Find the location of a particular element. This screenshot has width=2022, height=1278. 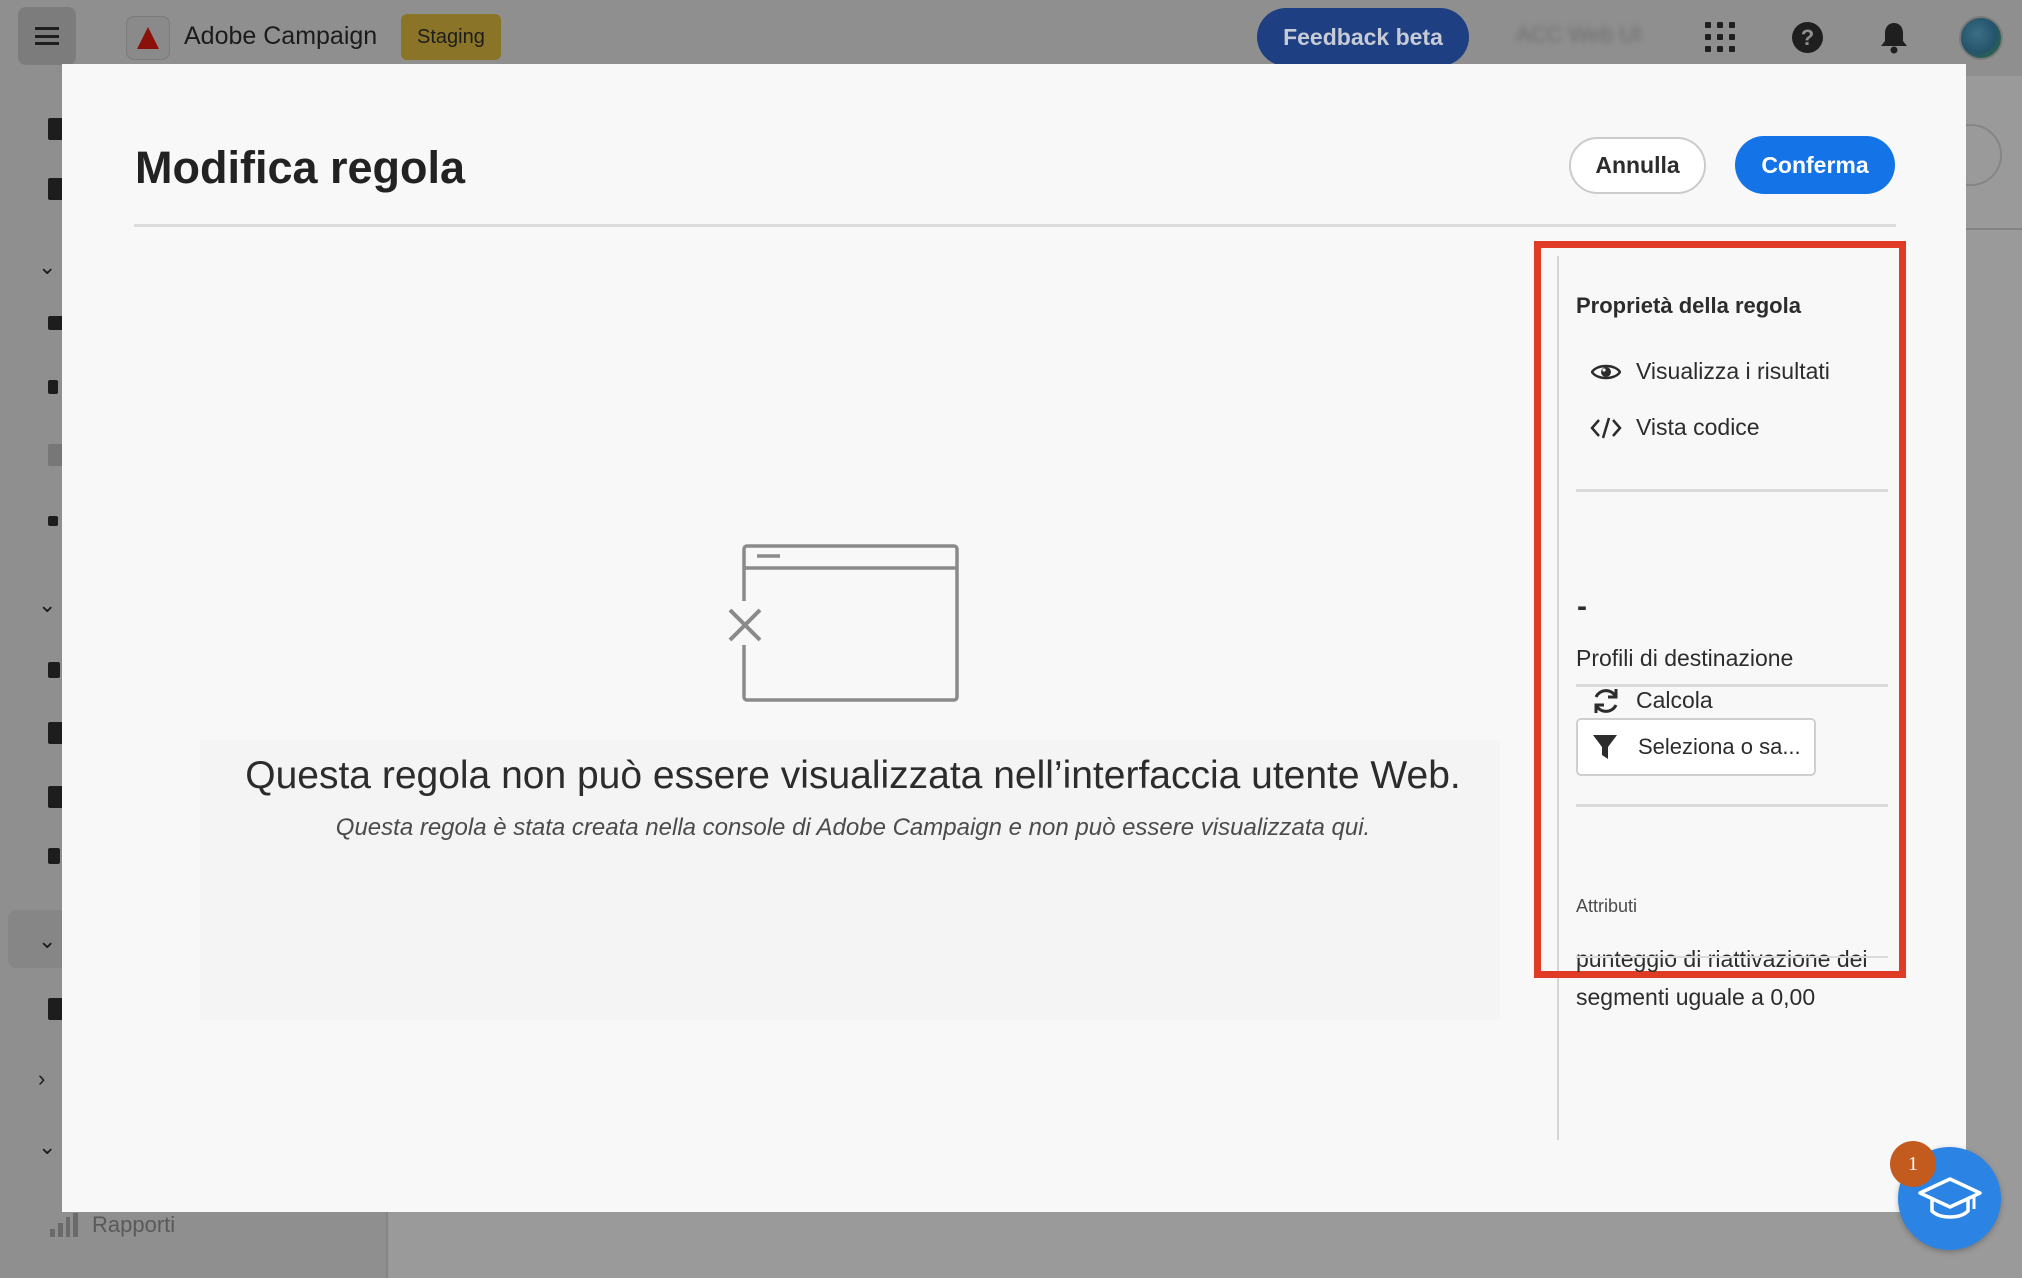

rules-filter-icon is located at coordinates (54, 856).